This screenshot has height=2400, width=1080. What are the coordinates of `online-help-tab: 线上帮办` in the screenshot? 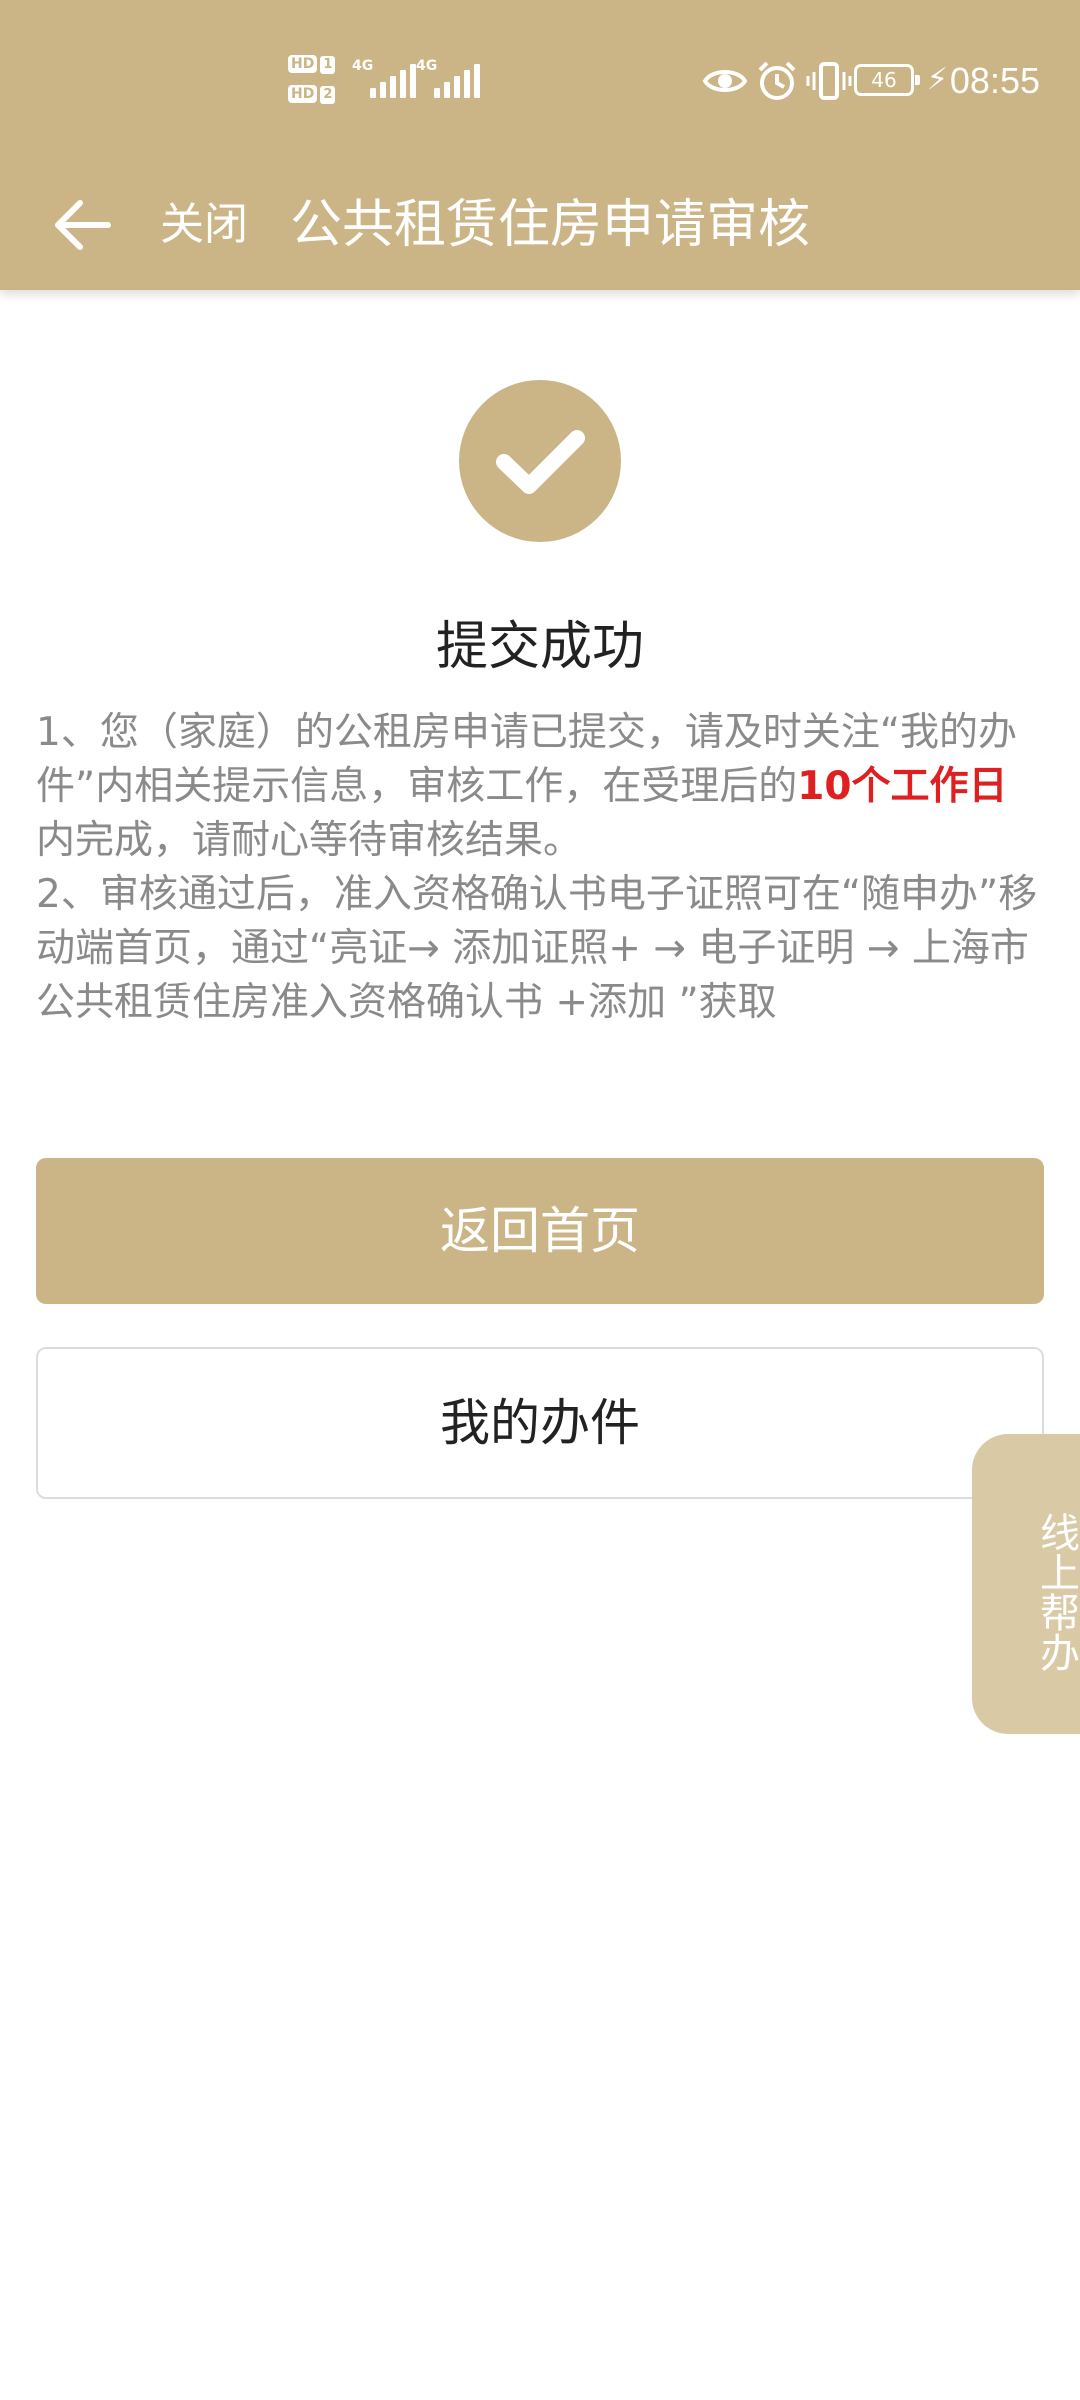 It's located at (1026, 1584).